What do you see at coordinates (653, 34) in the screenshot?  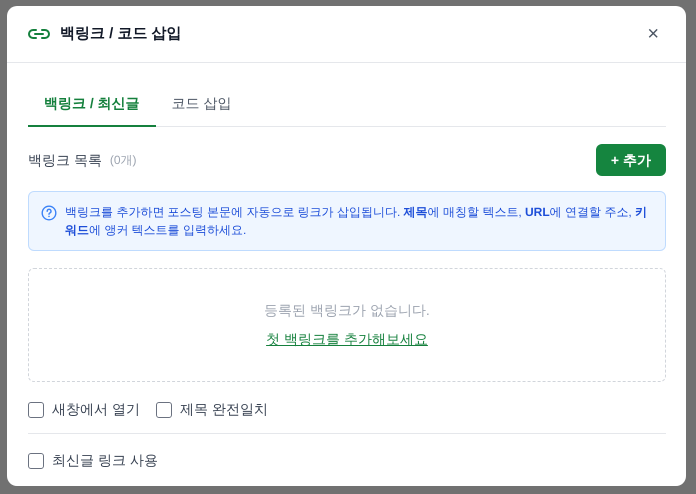 I see `close-button: ×` at bounding box center [653, 34].